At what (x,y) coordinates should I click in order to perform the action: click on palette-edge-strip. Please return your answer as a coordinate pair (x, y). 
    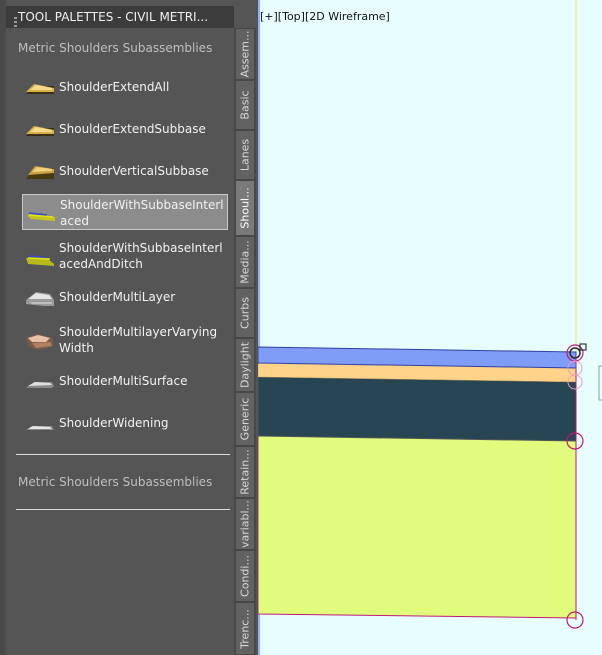
    Looking at the image, I should click on (3, 327).